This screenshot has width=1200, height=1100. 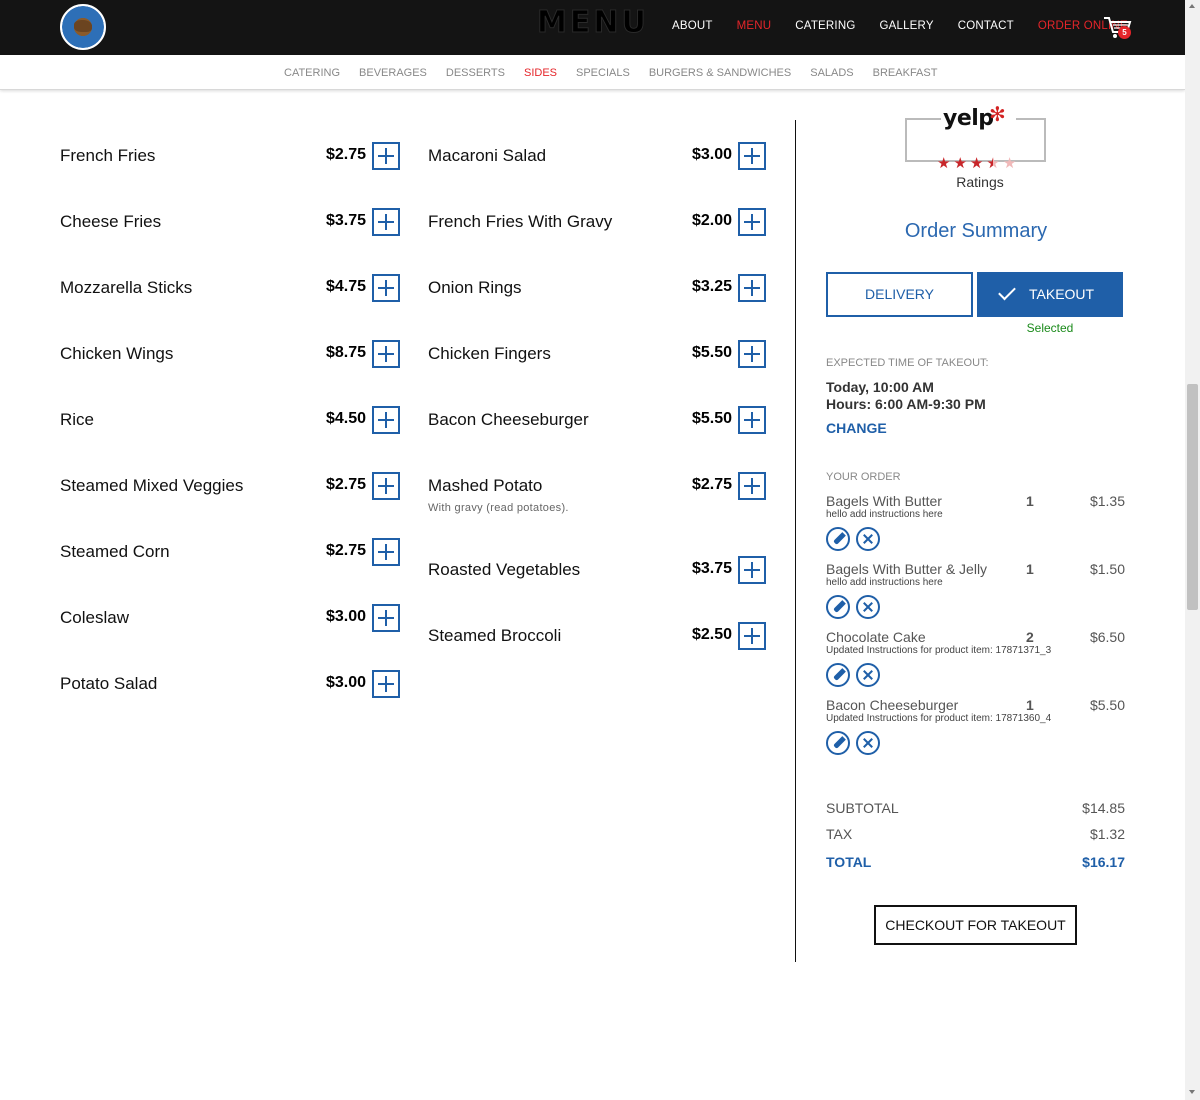 I want to click on nav-catering: CATERING, so click(x=825, y=26).